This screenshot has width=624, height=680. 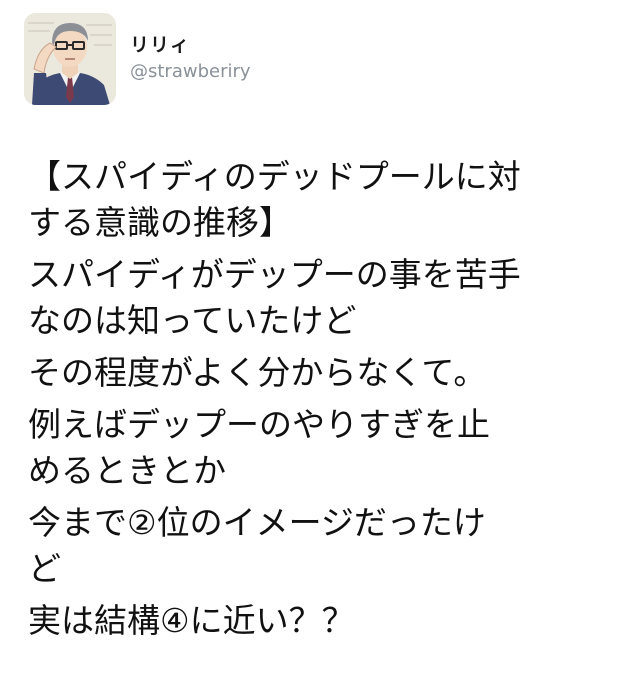 What do you see at coordinates (190, 72) in the screenshot?
I see `user-handle: @strawberiry` at bounding box center [190, 72].